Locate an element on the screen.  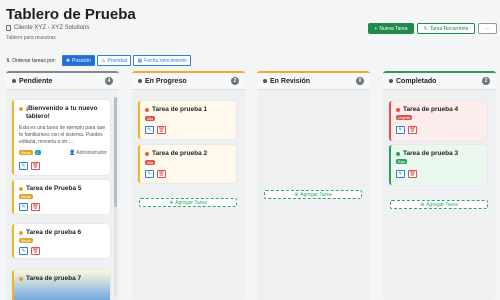
new-task-button: + Nueva Tarea is located at coordinates (391, 28).